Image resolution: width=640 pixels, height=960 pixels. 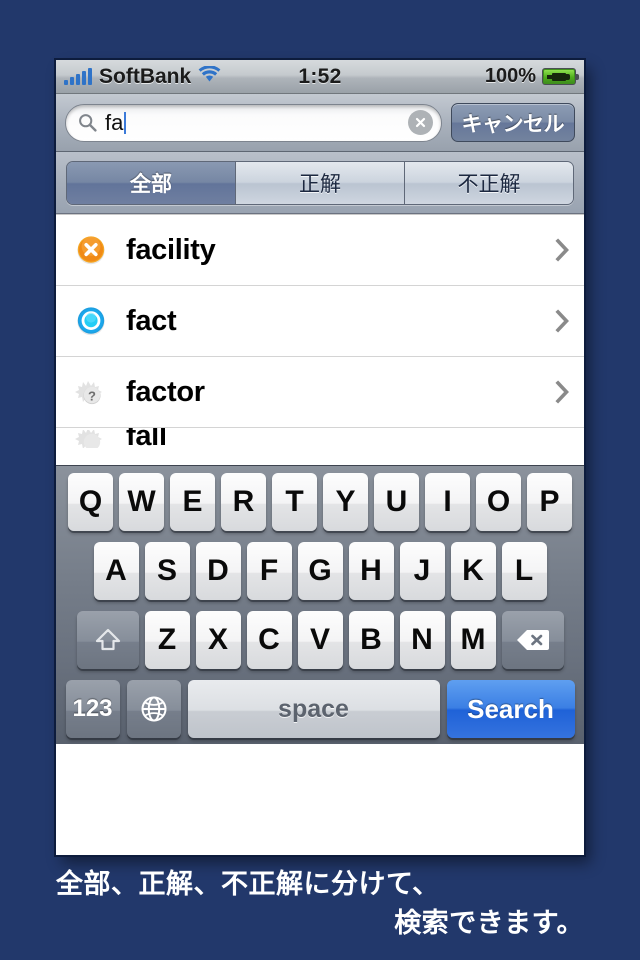 What do you see at coordinates (145, 76) in the screenshot?
I see `carrier-name: SoftBank` at bounding box center [145, 76].